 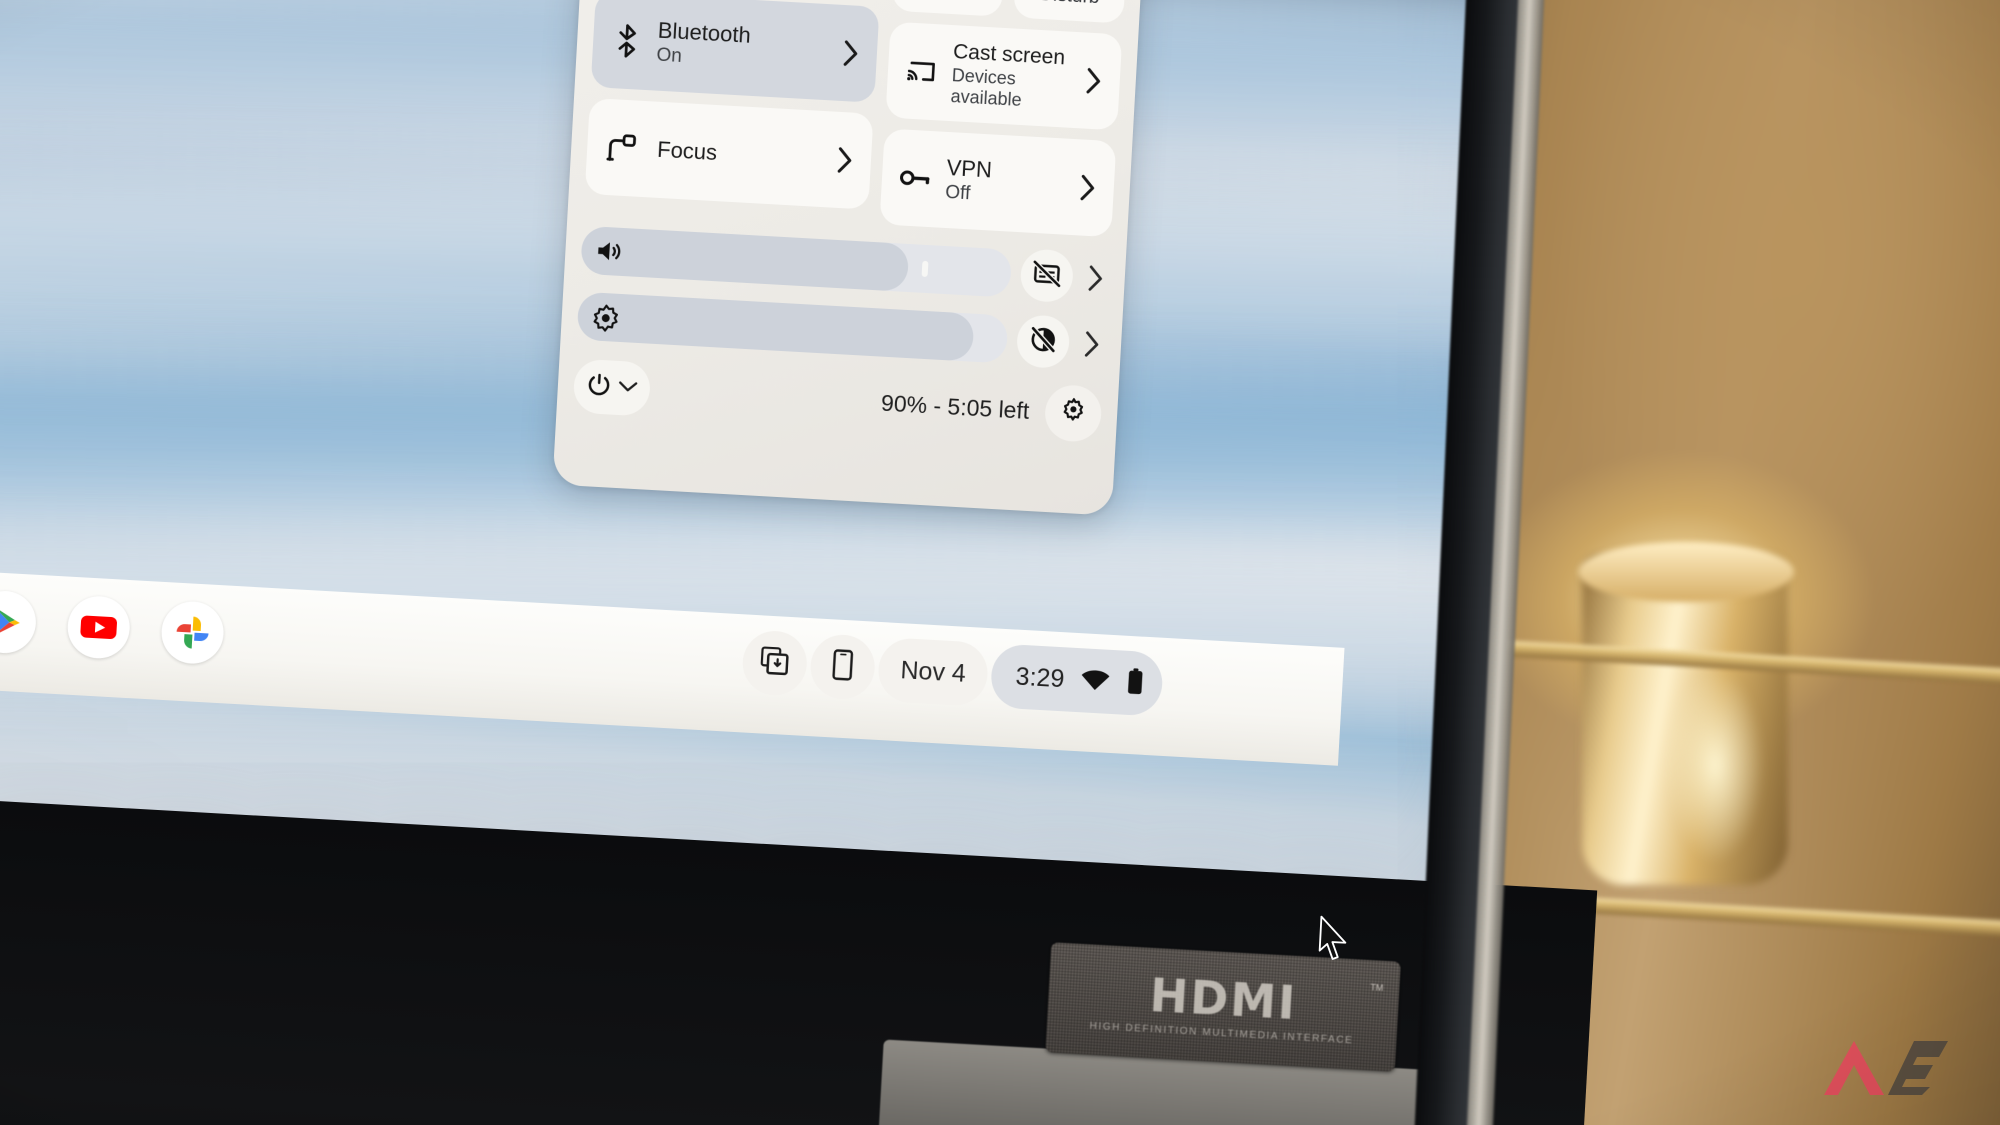 What do you see at coordinates (687, 151) in the screenshot?
I see `focus-tile-title: Focus` at bounding box center [687, 151].